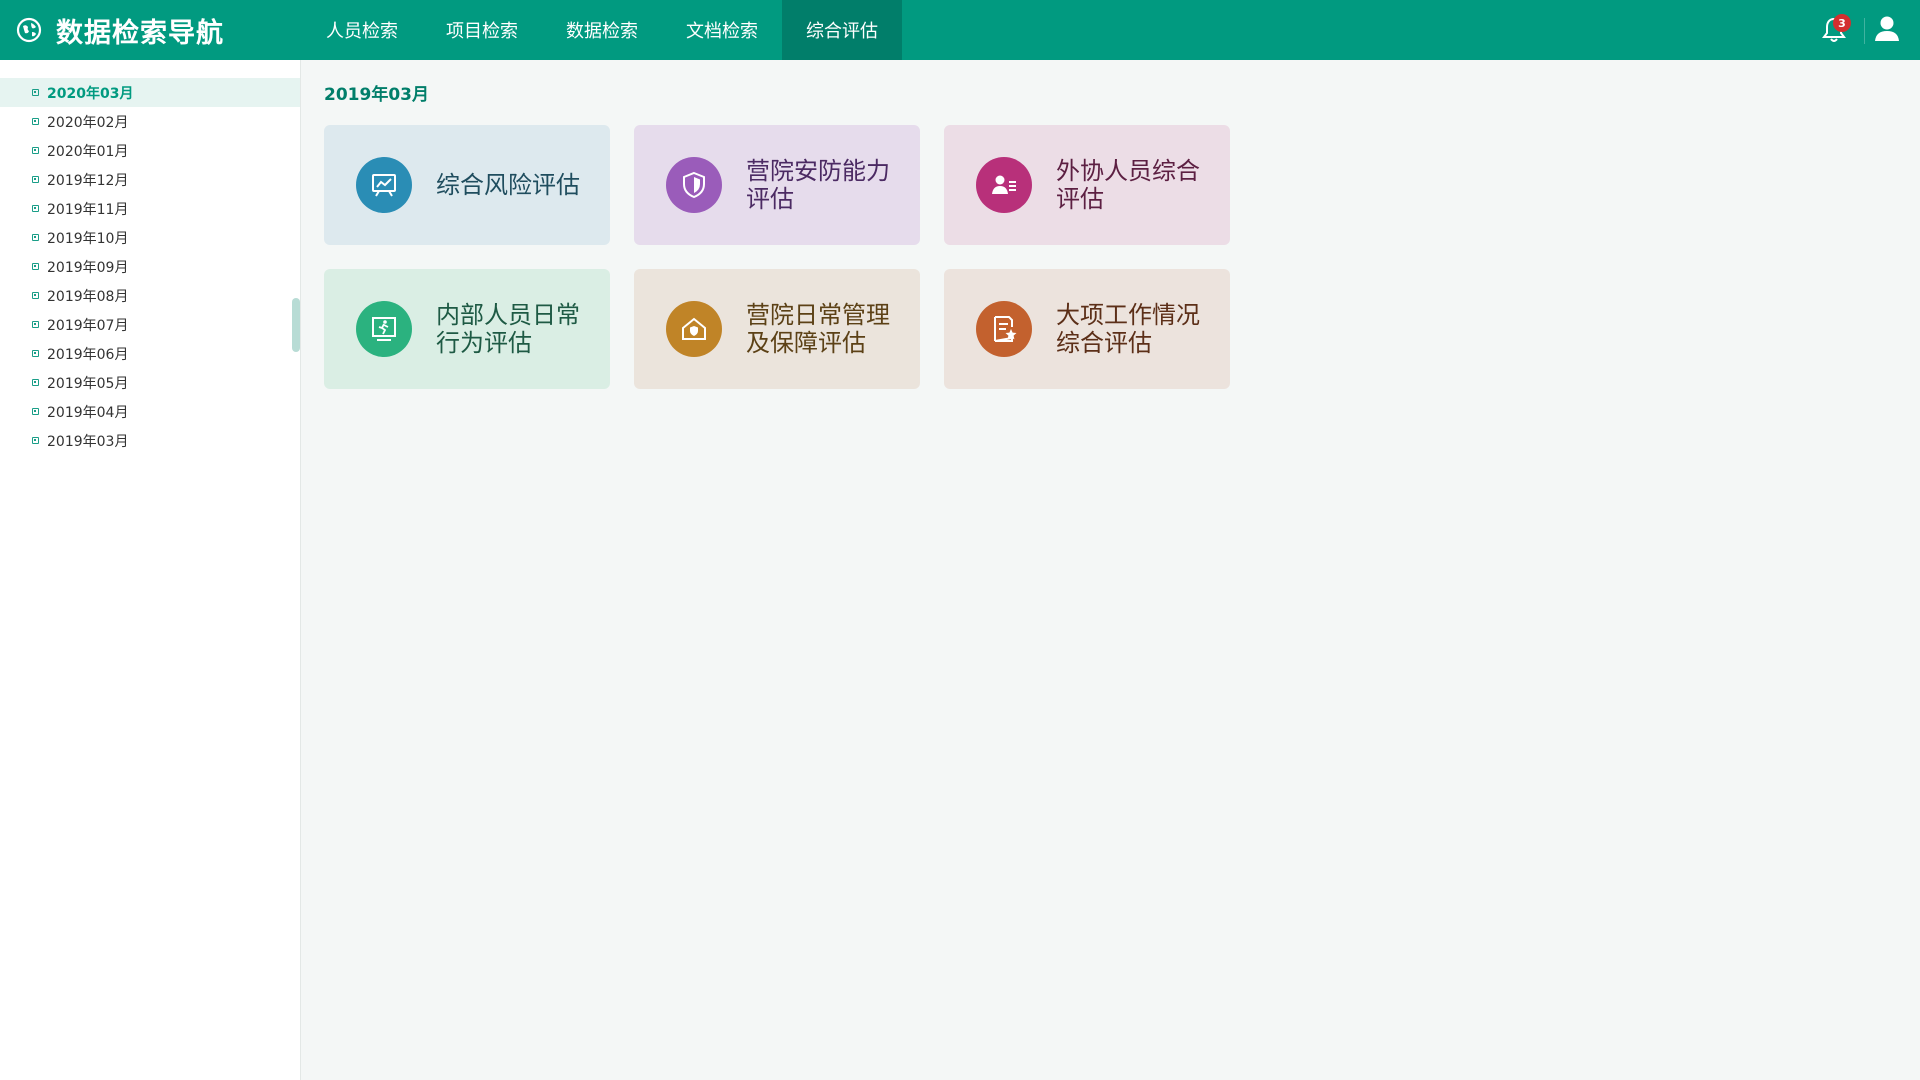 This screenshot has height=1080, width=1920. I want to click on card-label: 营院安防能力 评估, so click(826, 185).